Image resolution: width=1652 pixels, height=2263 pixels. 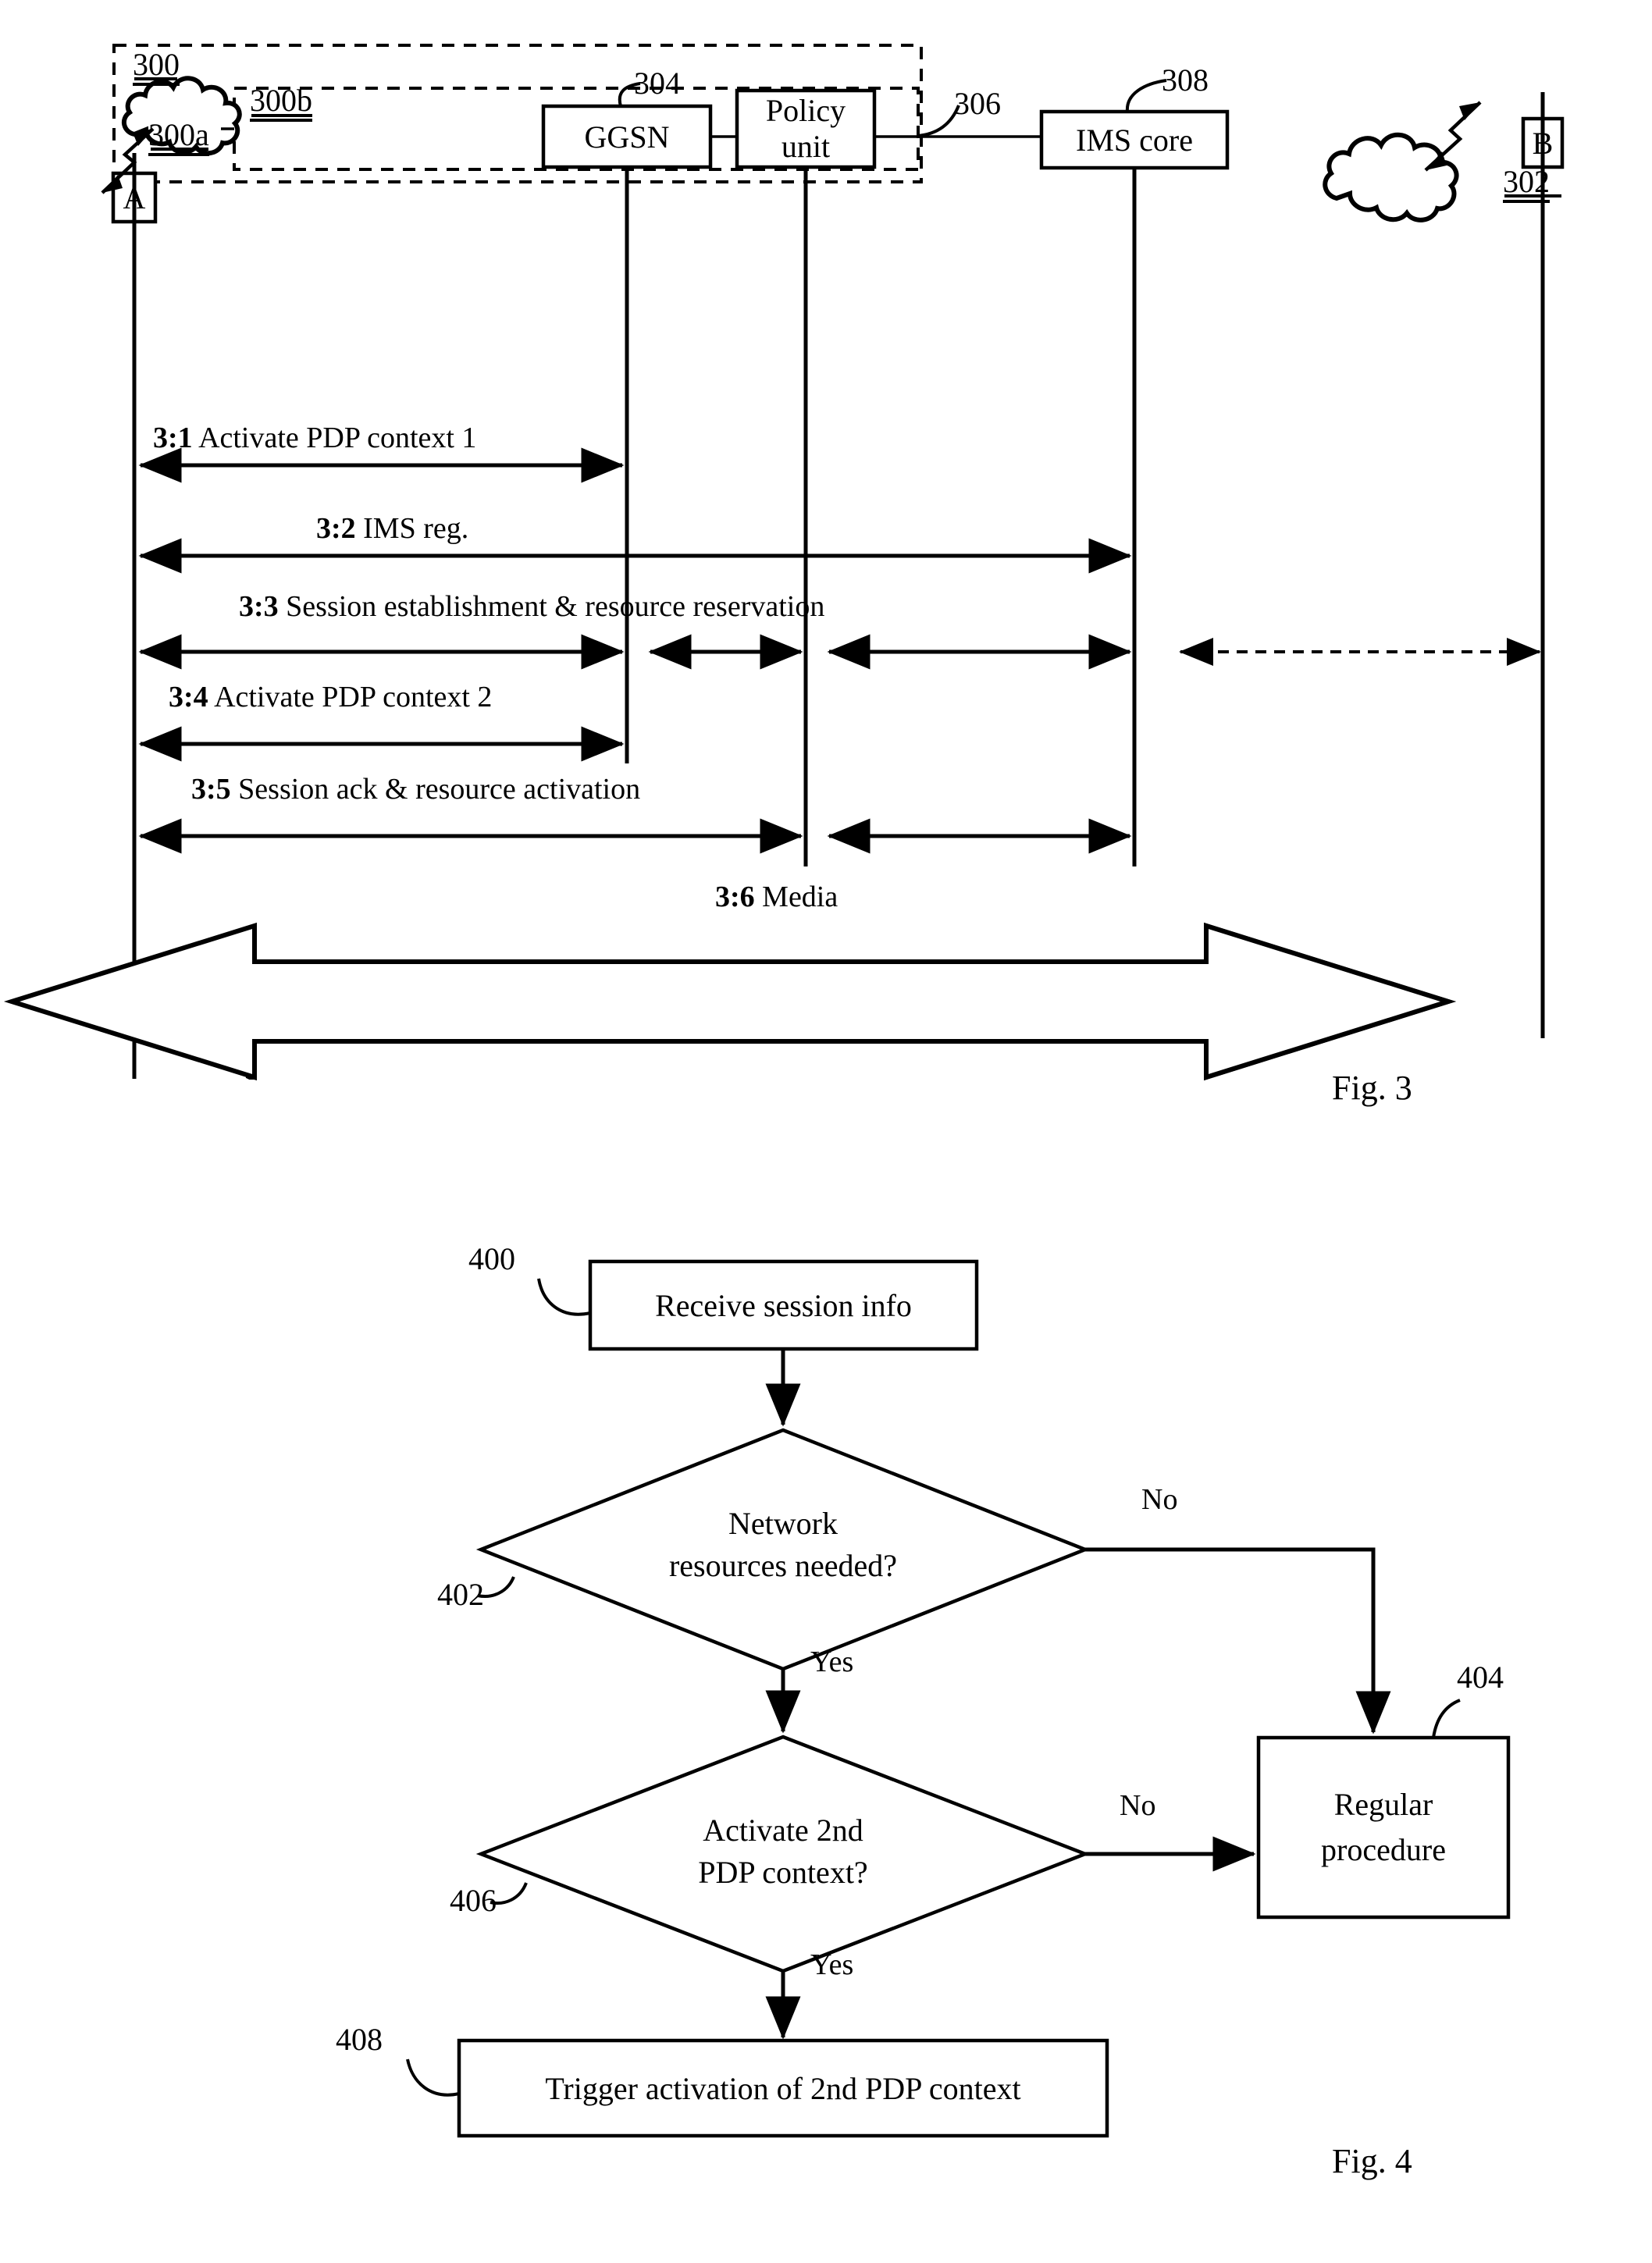 What do you see at coordinates (1543, 143) in the screenshot?
I see `node-b-label: B` at bounding box center [1543, 143].